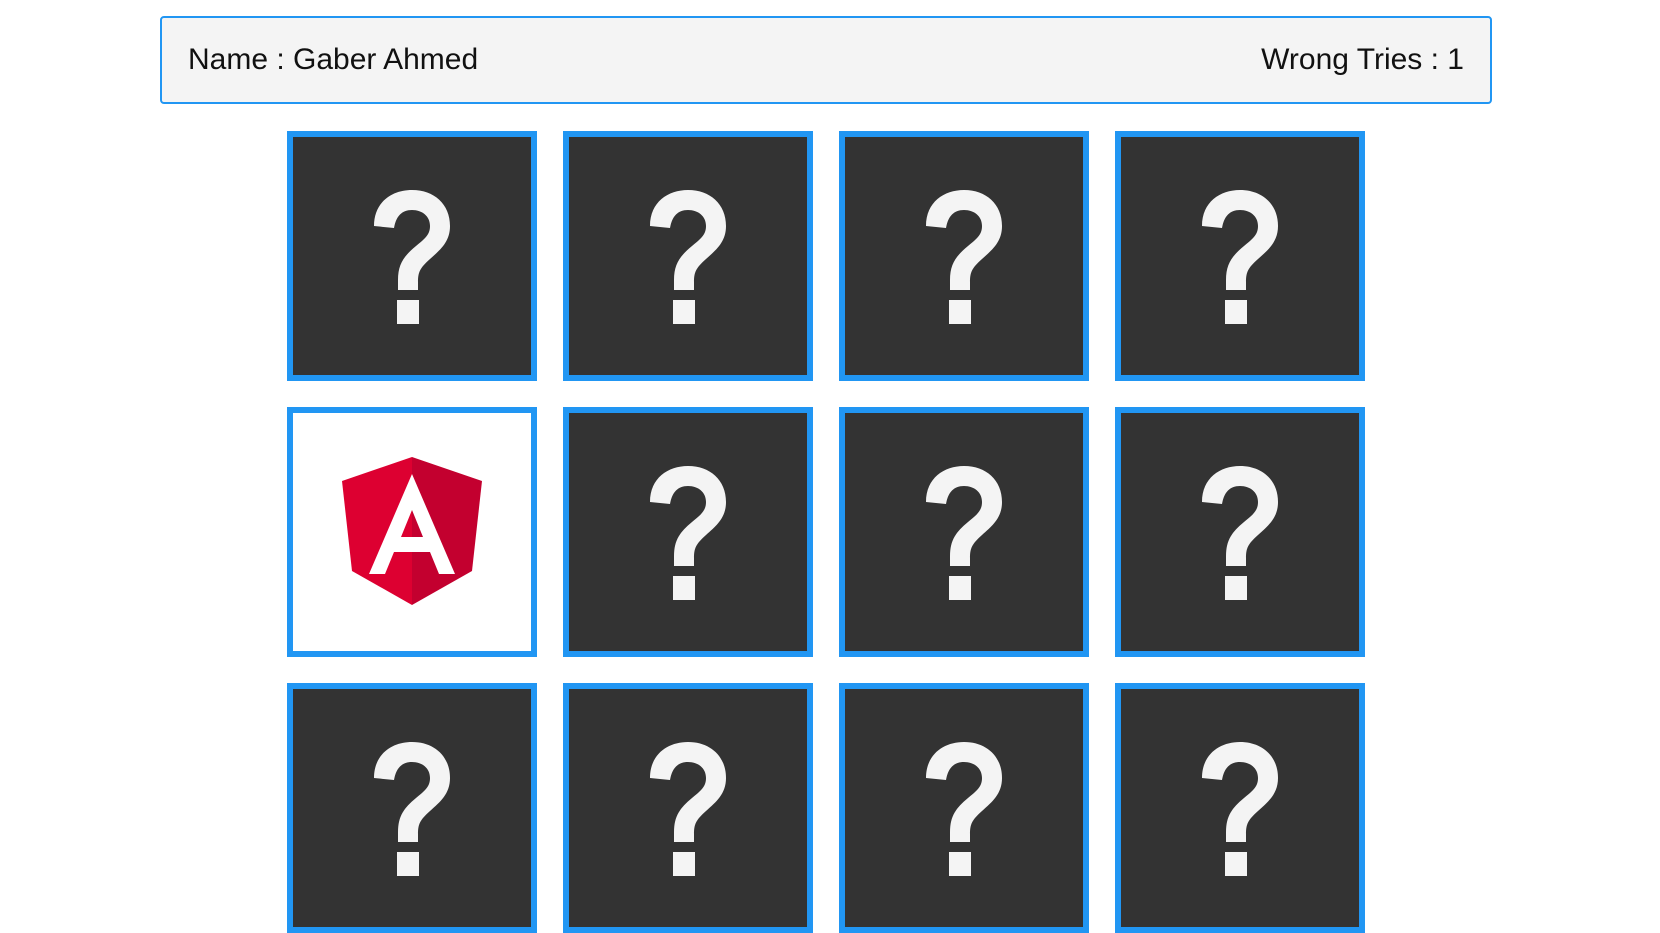 The width and height of the screenshot is (1660, 933). I want to click on wrong-tries-counter: Wrong Tries : 1, so click(1362, 59).